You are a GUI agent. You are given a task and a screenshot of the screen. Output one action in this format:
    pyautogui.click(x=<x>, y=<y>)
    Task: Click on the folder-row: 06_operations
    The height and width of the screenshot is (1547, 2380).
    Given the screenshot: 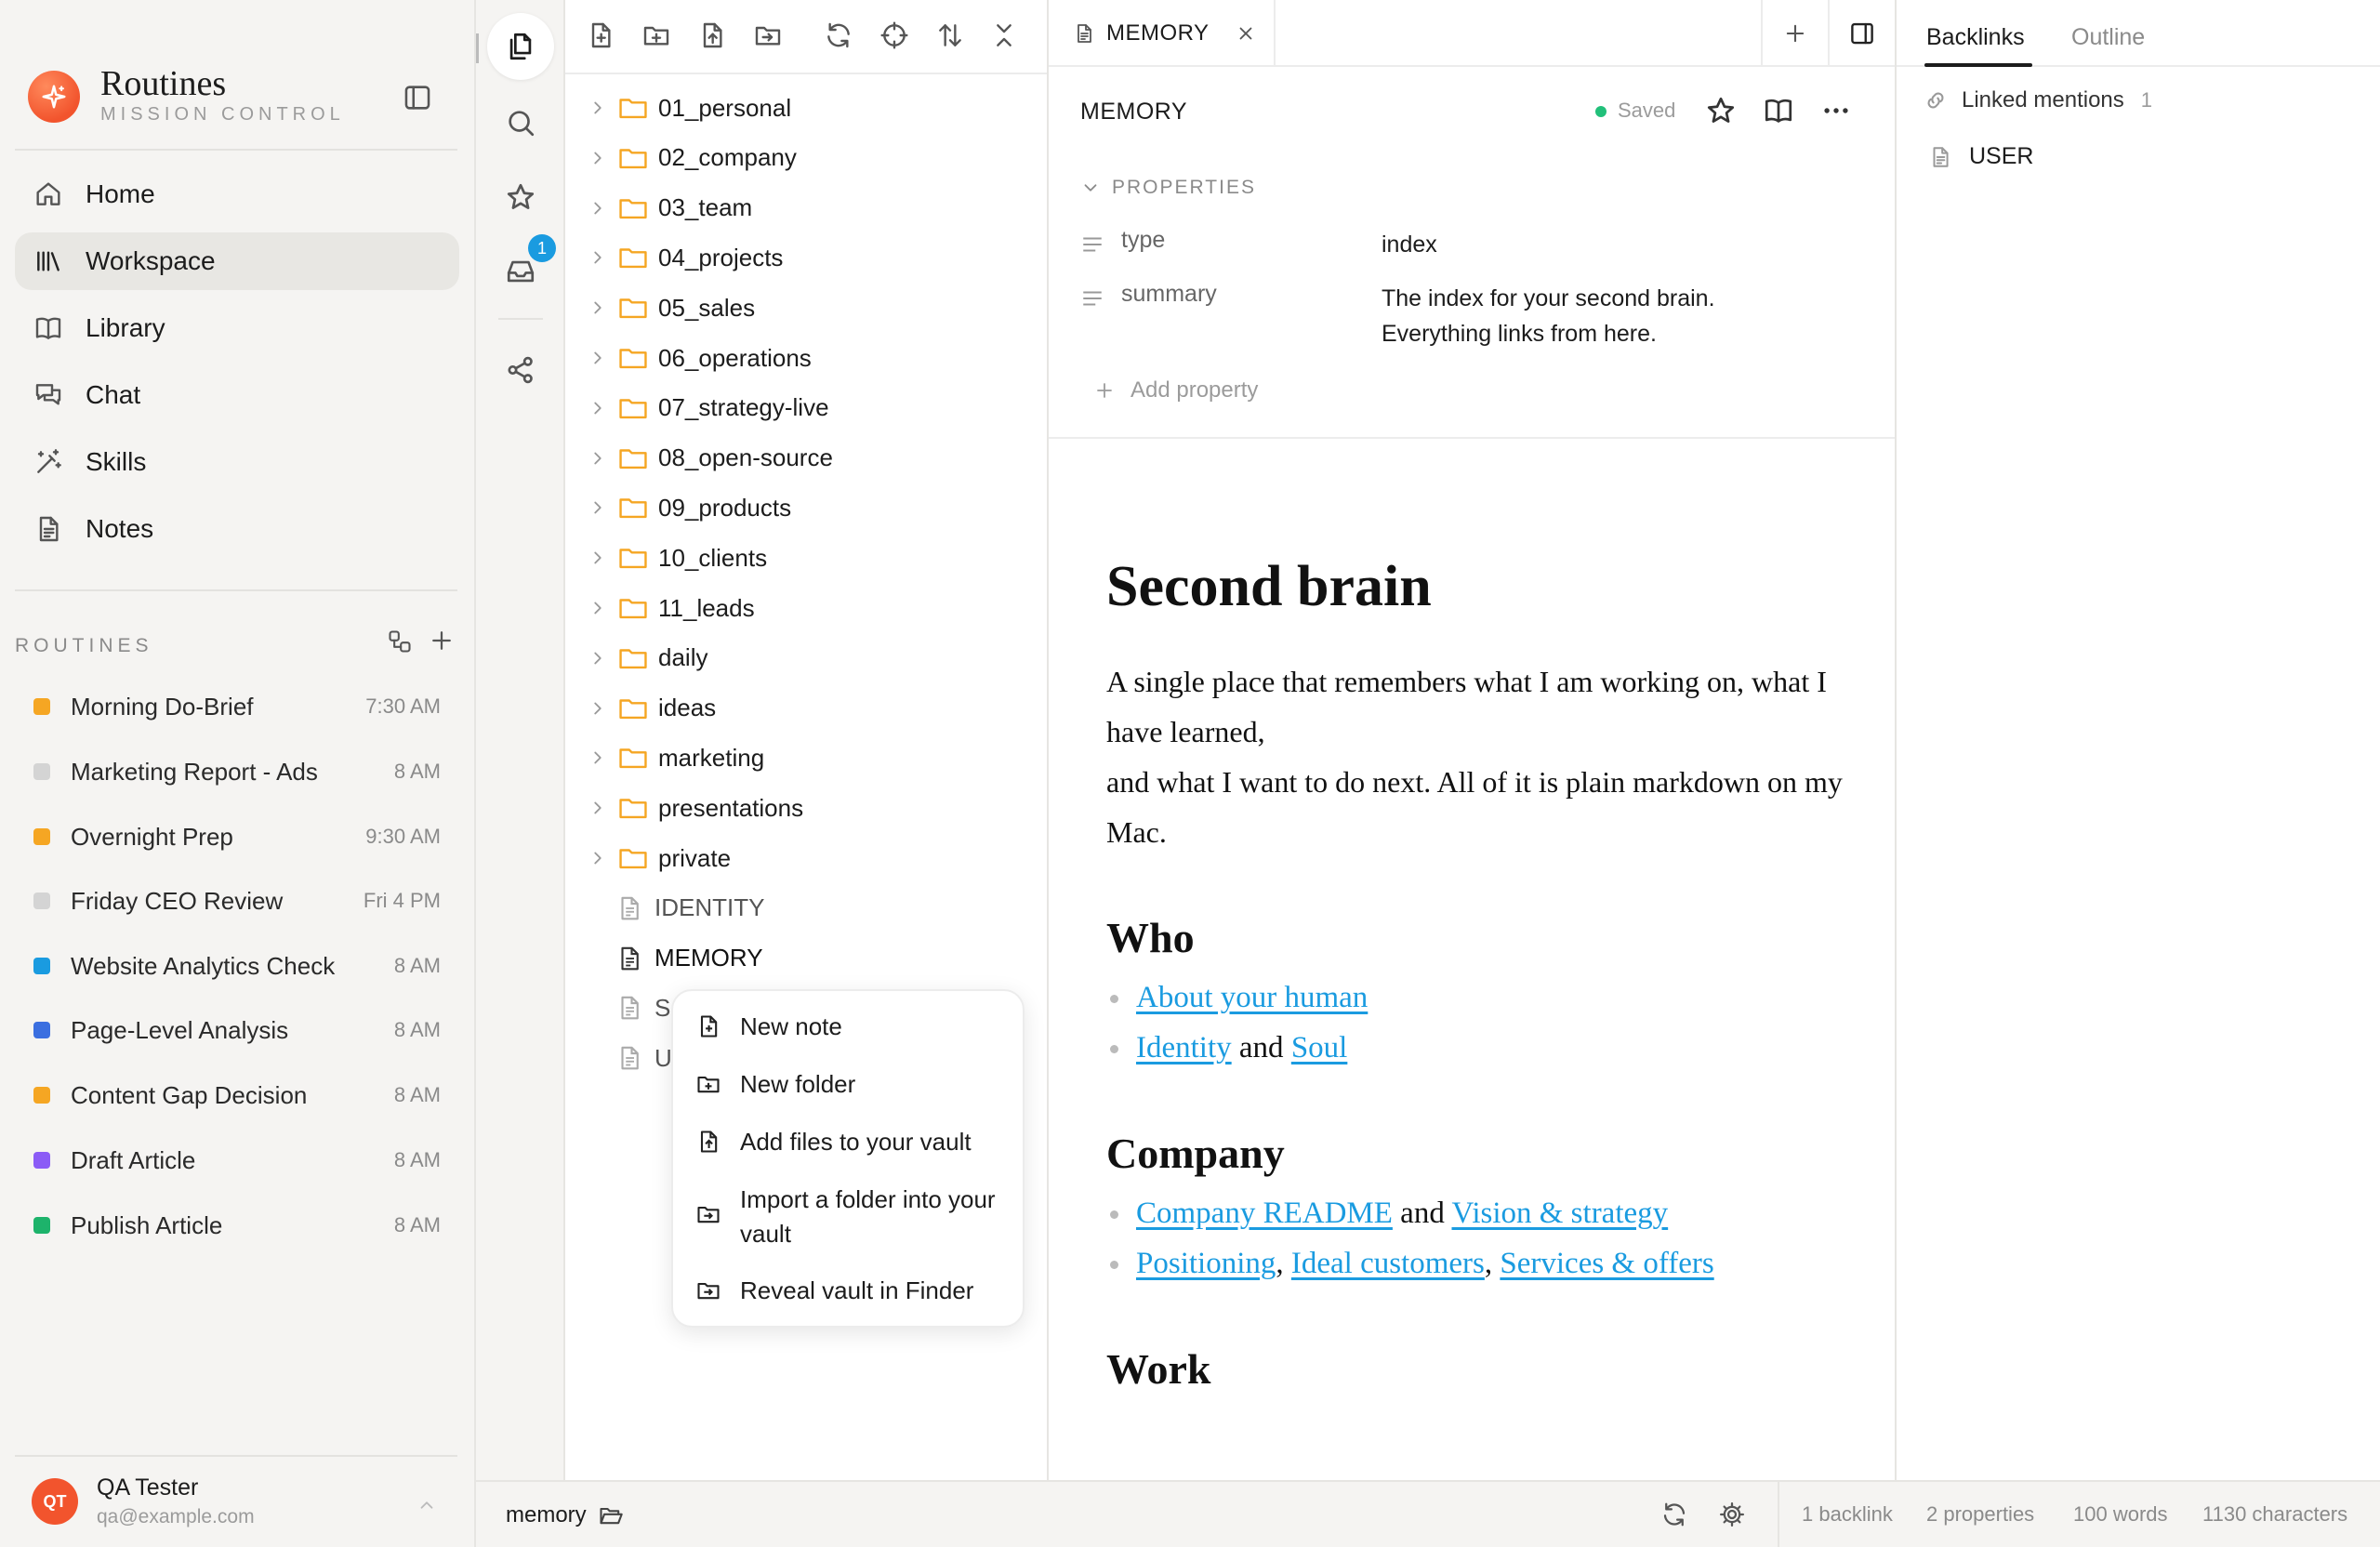 What is the action you would take?
    pyautogui.click(x=806, y=358)
    